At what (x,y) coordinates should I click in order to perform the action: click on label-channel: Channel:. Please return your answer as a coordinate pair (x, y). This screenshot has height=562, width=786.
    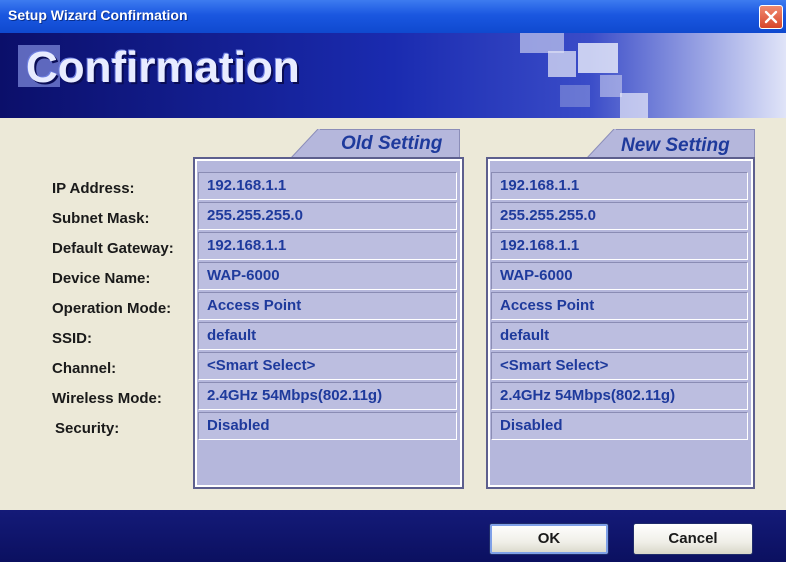
    Looking at the image, I should click on (84, 368).